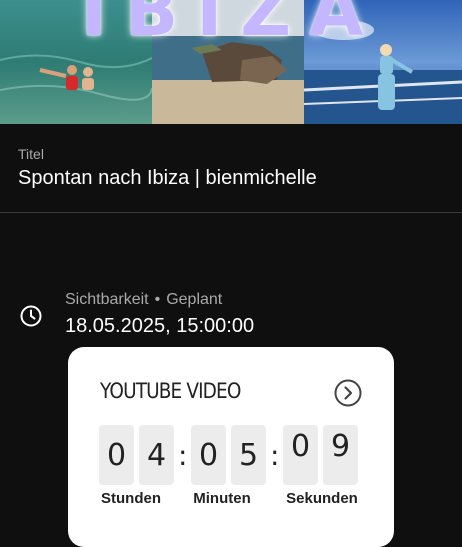  Describe the element at coordinates (160, 326) in the screenshot. I see `scheduled-datetime: 18.05.2025, 15:00:00` at that location.